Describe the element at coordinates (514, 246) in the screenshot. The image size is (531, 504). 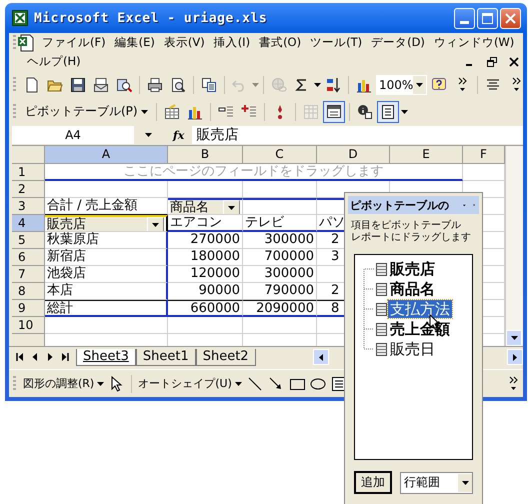
I see `vertical-scrollbar` at that location.